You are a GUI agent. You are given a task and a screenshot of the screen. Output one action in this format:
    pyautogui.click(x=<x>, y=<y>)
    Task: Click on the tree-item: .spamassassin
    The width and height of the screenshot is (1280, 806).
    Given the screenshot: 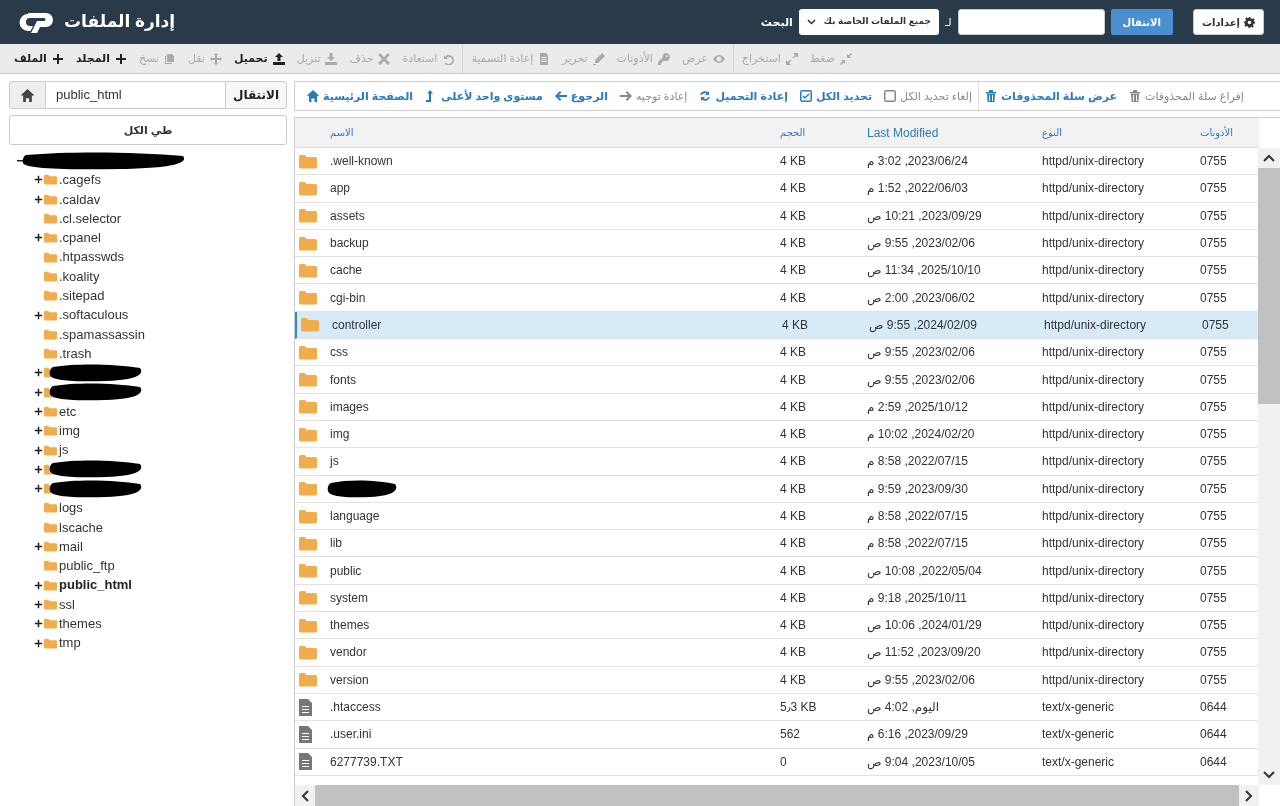 What is the action you would take?
    pyautogui.click(x=102, y=334)
    